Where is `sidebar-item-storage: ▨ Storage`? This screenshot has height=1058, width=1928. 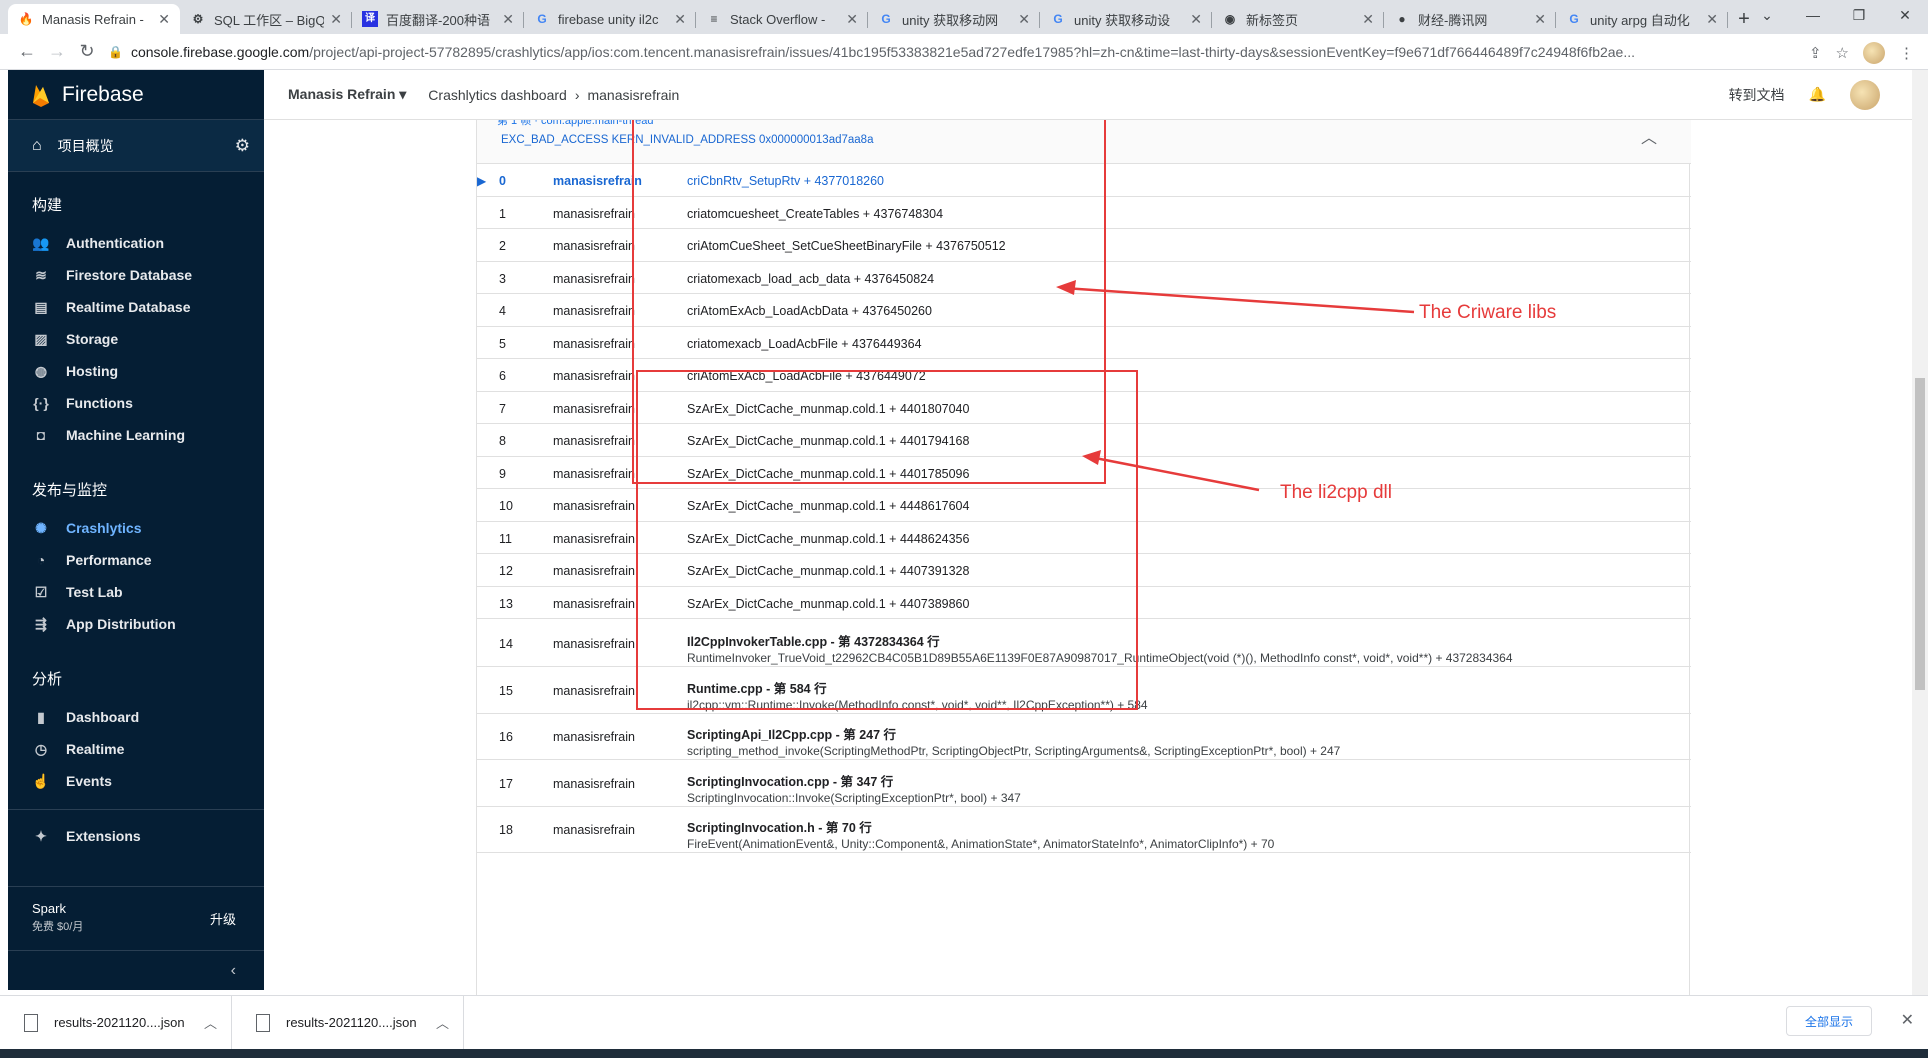 sidebar-item-storage: ▨ Storage is located at coordinates (136, 339).